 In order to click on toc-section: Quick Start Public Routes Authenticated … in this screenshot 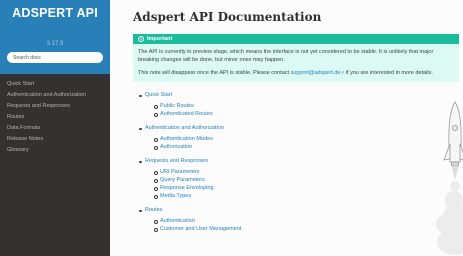, I will do `click(301, 105)`.